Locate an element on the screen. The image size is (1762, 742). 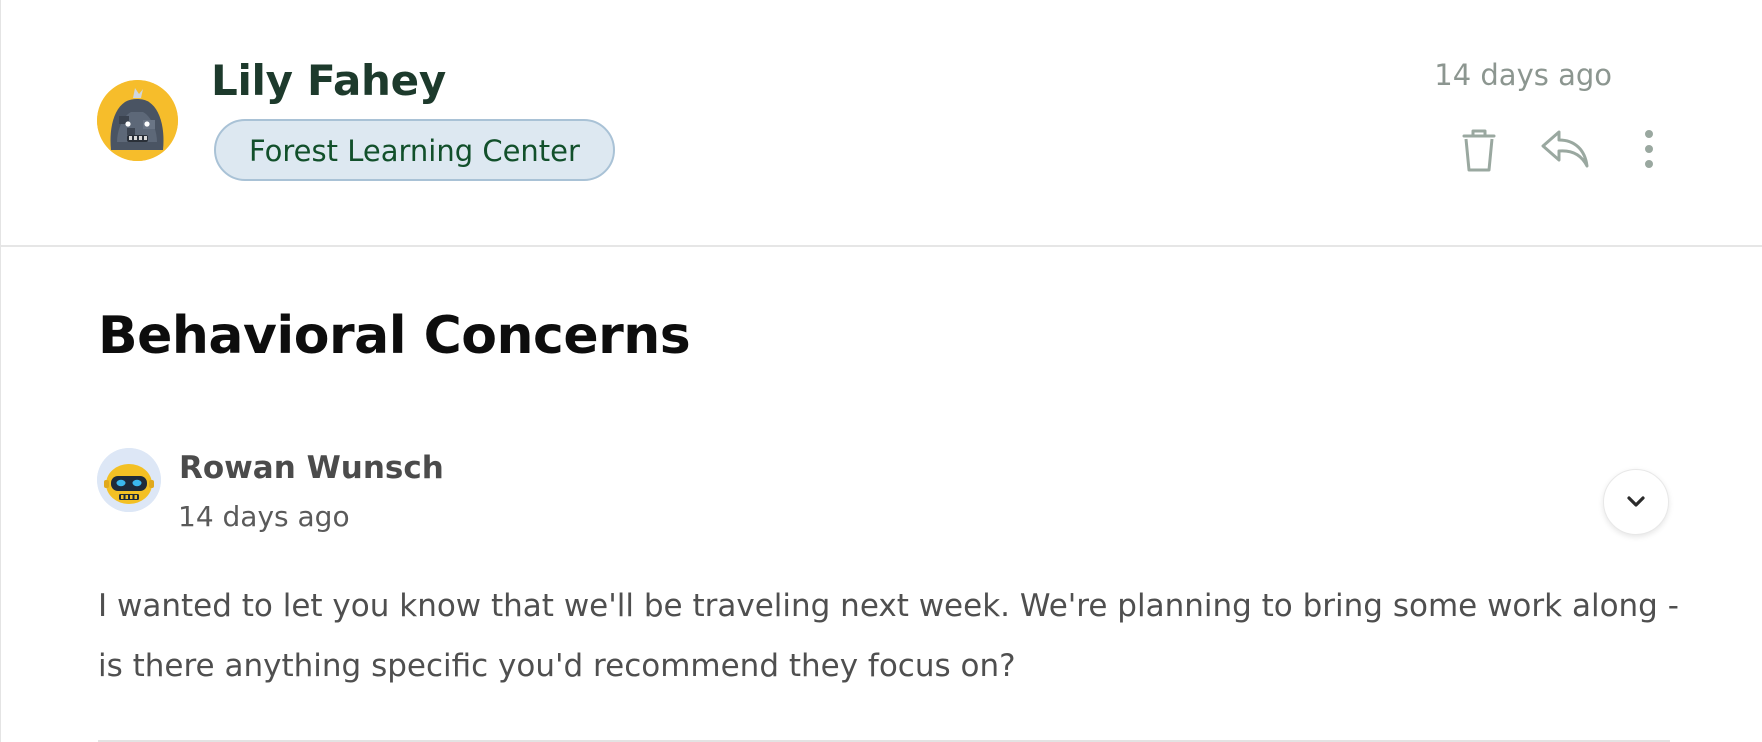
reply-button is located at coordinates (1565, 148).